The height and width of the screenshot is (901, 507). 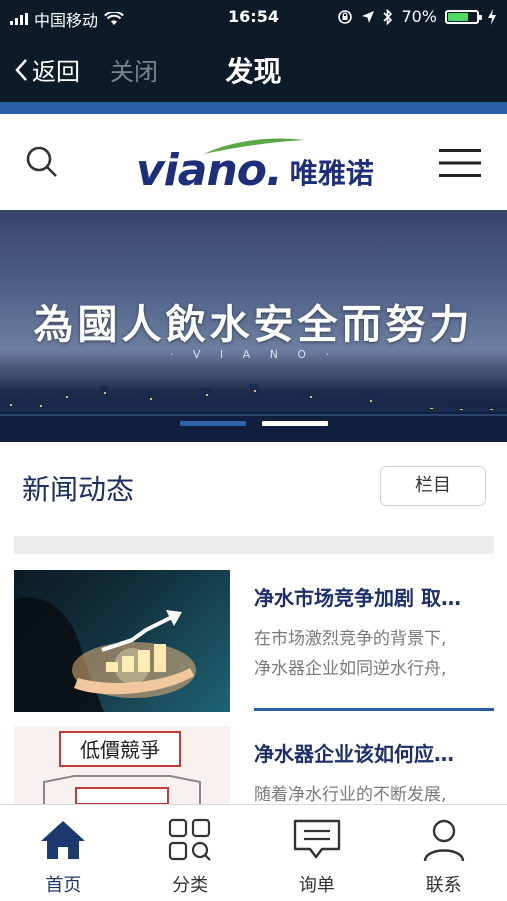 I want to click on news-item: 净水市场竞争加剧 取… 在市场激烈竞争的背景下, 净水器企业如同逆水行舟,, so click(x=254, y=641).